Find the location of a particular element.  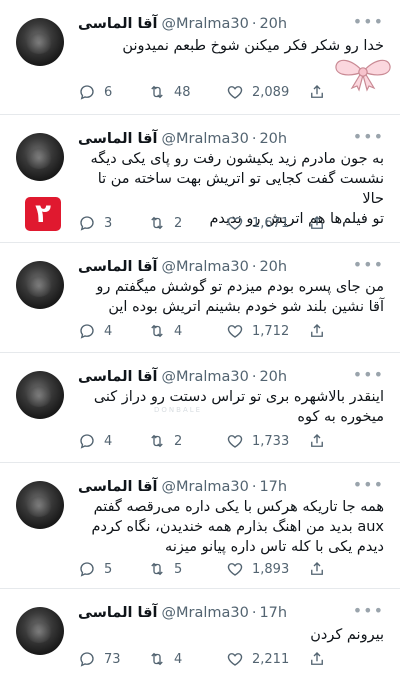

reply-button: 6 is located at coordinates (113, 92).